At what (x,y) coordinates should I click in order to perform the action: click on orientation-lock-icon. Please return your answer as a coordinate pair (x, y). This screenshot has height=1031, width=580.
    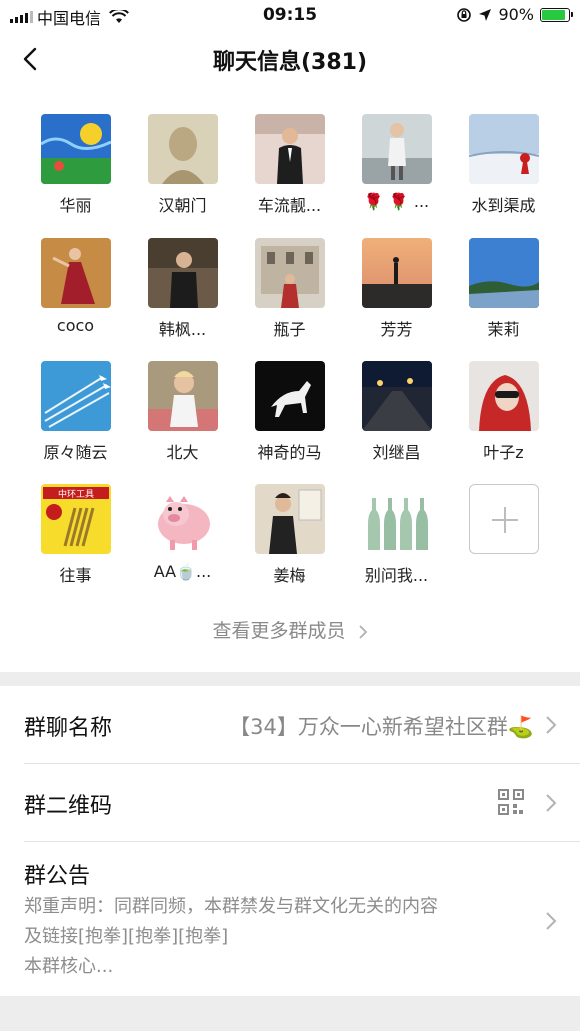
    Looking at the image, I should click on (464, 14).